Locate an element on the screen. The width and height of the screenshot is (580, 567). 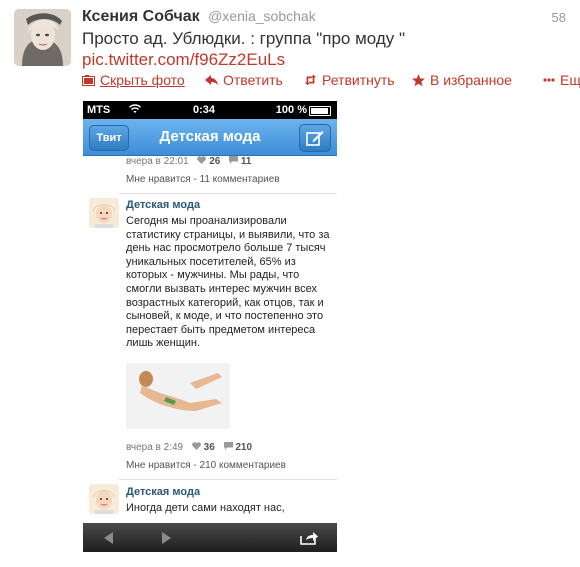
tweet-photo-link: pic.twitter.com/f96Zz2EuLs is located at coordinates (183, 60).